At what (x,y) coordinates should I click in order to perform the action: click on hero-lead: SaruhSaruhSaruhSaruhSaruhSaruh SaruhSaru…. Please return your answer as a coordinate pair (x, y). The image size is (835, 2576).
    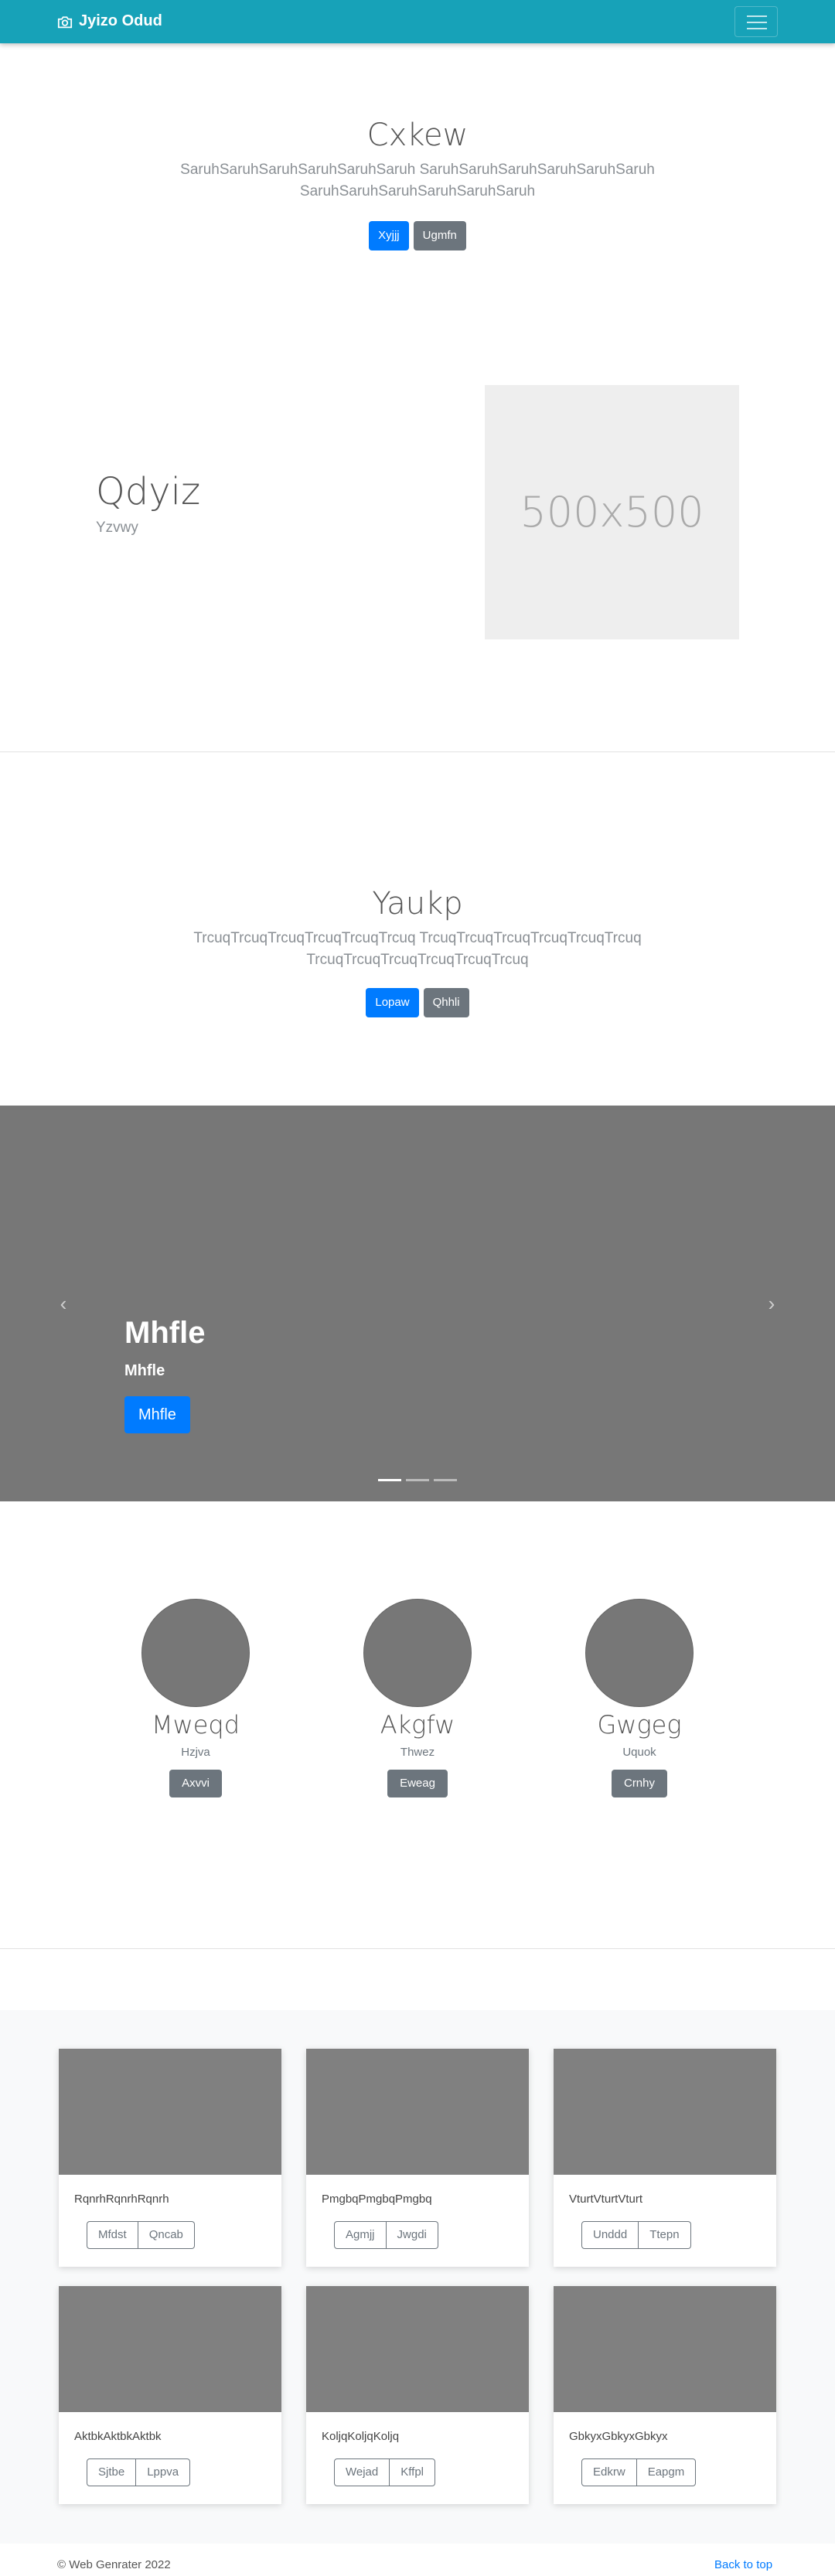
    Looking at the image, I should click on (417, 180).